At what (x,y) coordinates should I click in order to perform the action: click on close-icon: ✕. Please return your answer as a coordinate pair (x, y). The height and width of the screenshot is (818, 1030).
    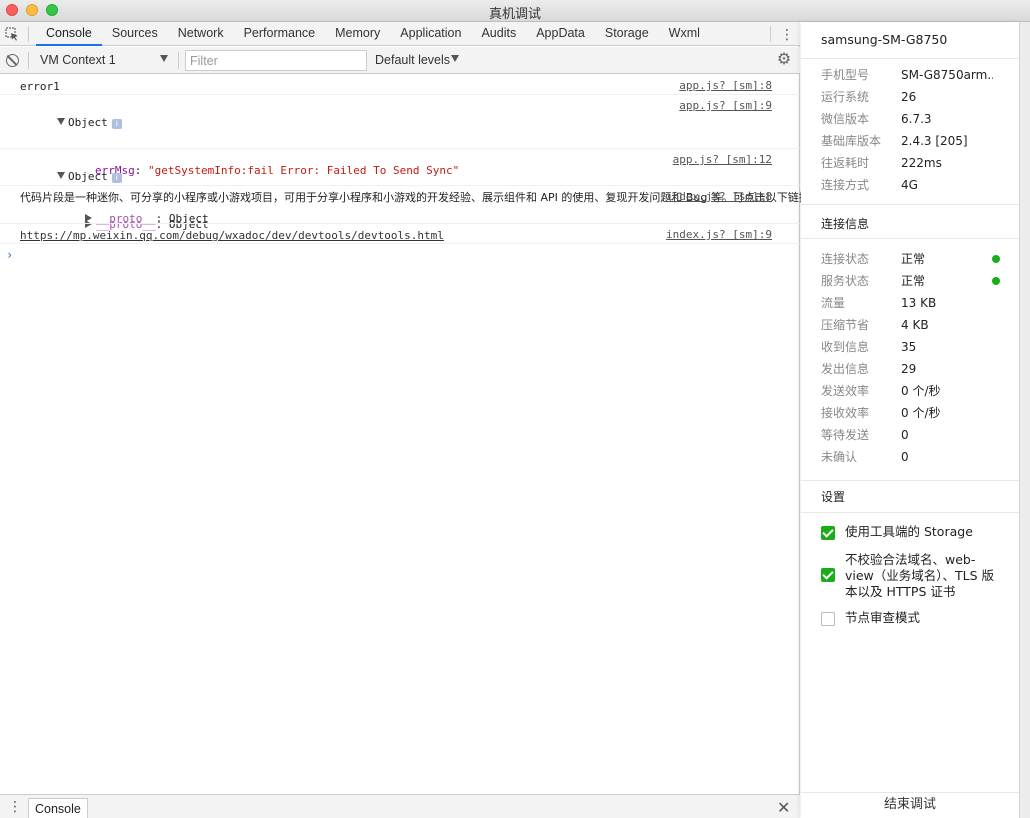
    Looking at the image, I should click on (783, 808).